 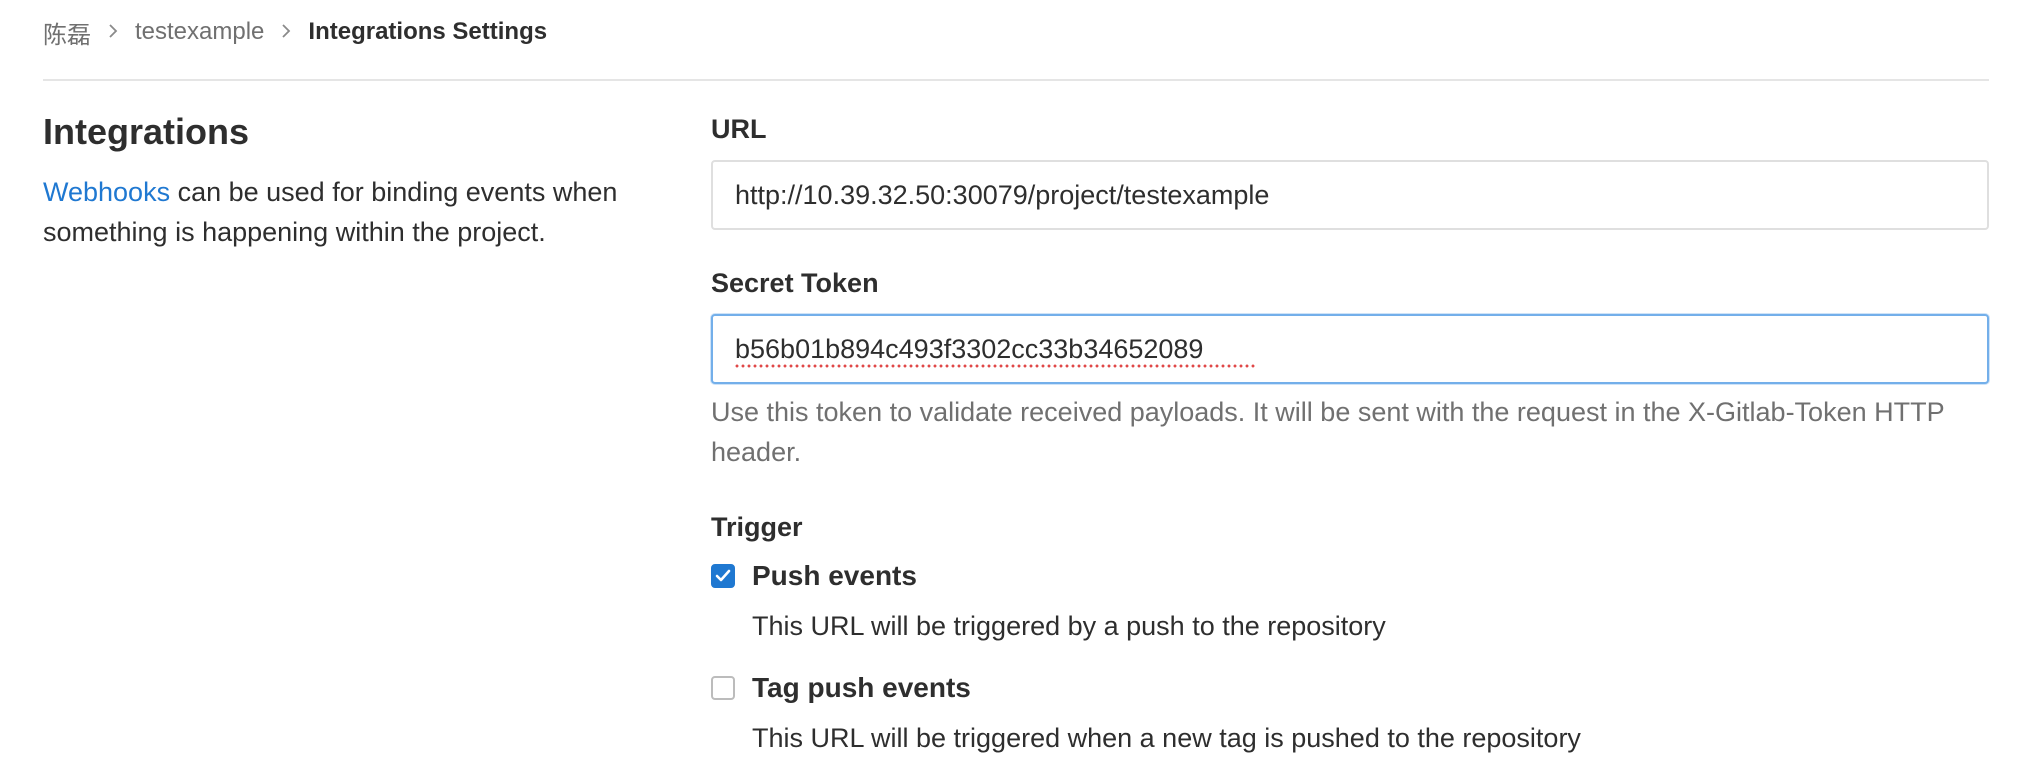 What do you see at coordinates (757, 527) in the screenshot?
I see `trigger-title: Trigger` at bounding box center [757, 527].